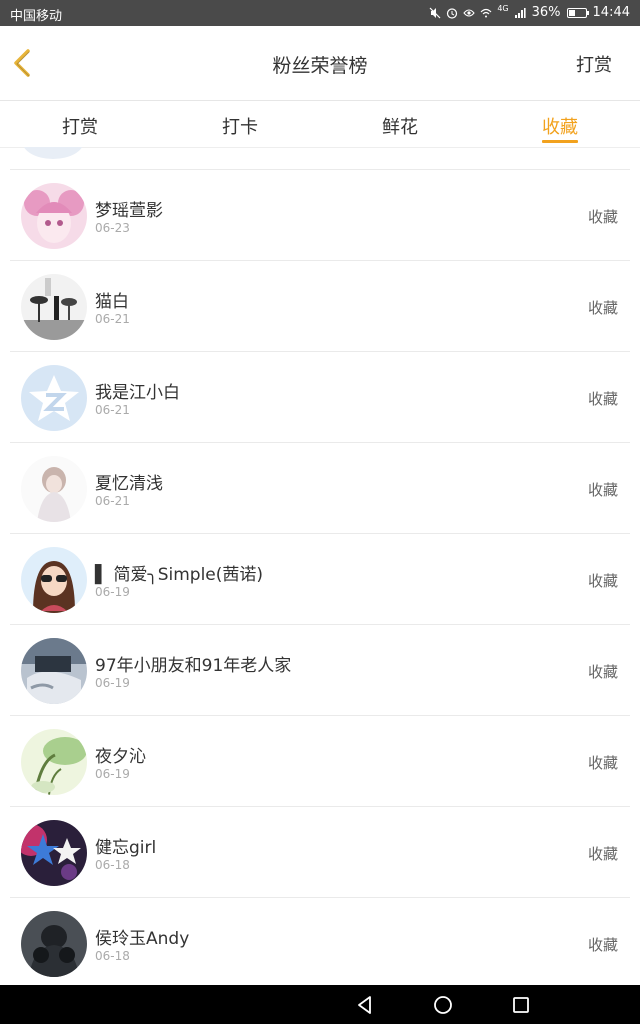  I want to click on app-header: 粉丝荣誉榜 打赏, so click(320, 63).